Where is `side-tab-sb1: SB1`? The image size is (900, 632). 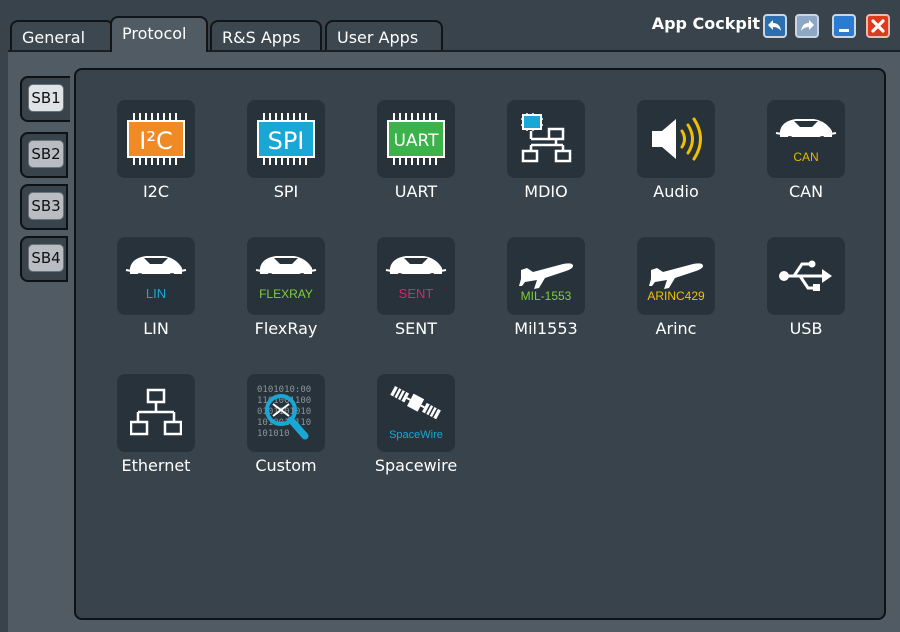 side-tab-sb1: SB1 is located at coordinates (45, 99).